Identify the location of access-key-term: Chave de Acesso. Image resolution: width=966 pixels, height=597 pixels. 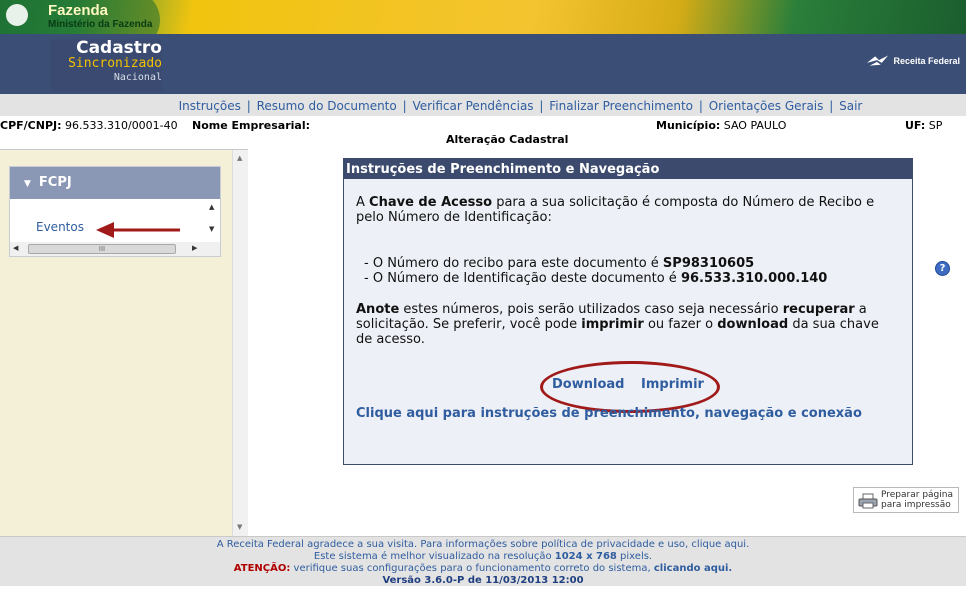
(431, 202).